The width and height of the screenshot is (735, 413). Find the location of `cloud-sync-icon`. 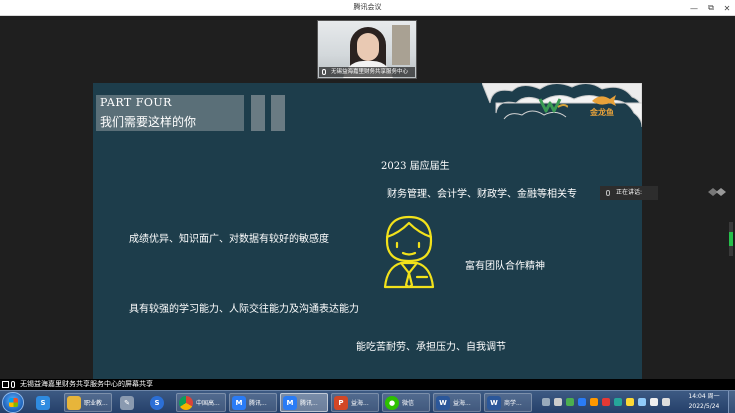

cloud-sync-icon is located at coordinates (618, 402).